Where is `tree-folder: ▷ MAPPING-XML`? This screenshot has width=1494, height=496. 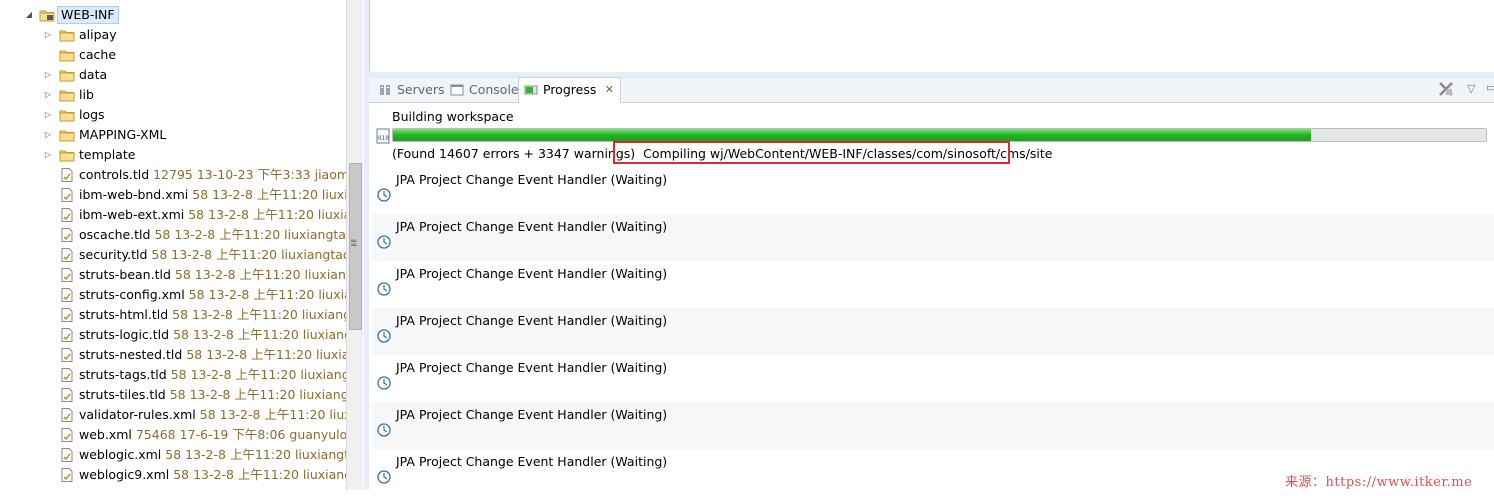
tree-folder: ▷ MAPPING-XML is located at coordinates (173, 135).